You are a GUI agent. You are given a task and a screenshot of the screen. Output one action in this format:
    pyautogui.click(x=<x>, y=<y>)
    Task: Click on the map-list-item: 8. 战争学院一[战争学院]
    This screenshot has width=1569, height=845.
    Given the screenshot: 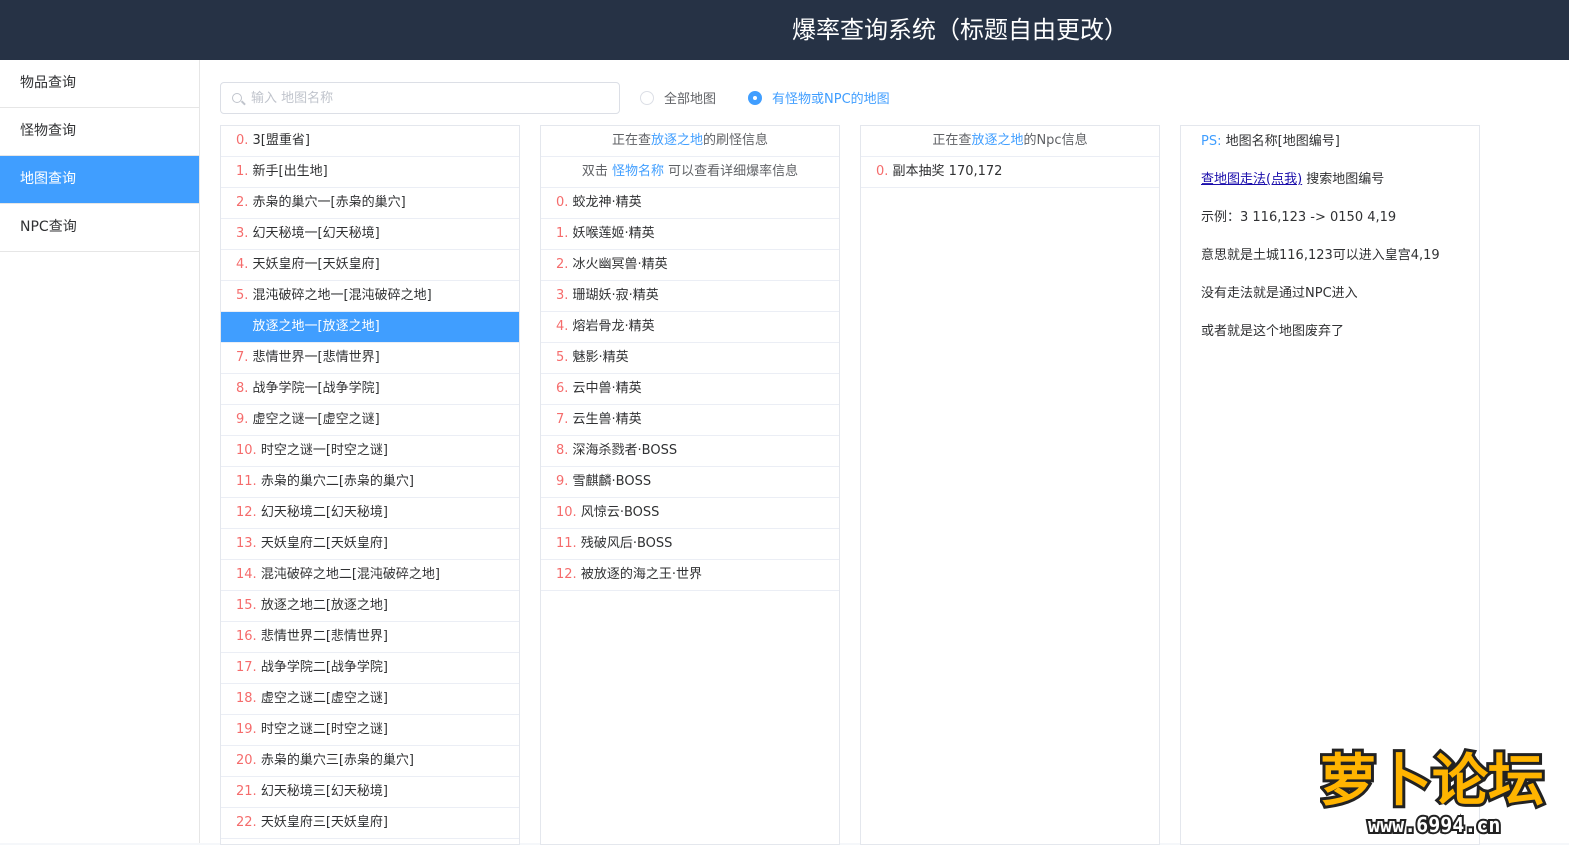 What is the action you would take?
    pyautogui.click(x=370, y=389)
    